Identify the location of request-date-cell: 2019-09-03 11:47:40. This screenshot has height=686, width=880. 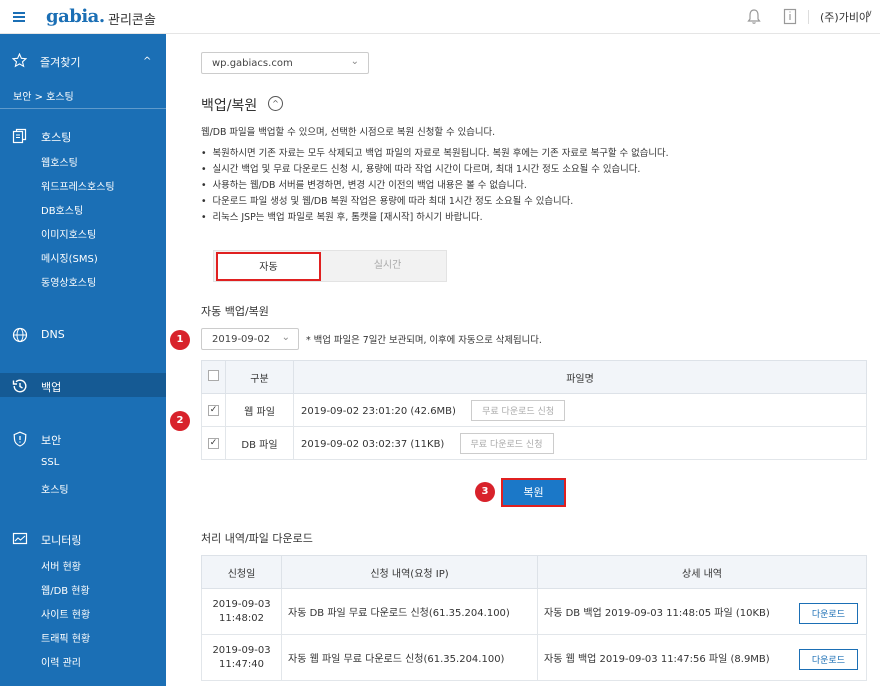
(241, 657).